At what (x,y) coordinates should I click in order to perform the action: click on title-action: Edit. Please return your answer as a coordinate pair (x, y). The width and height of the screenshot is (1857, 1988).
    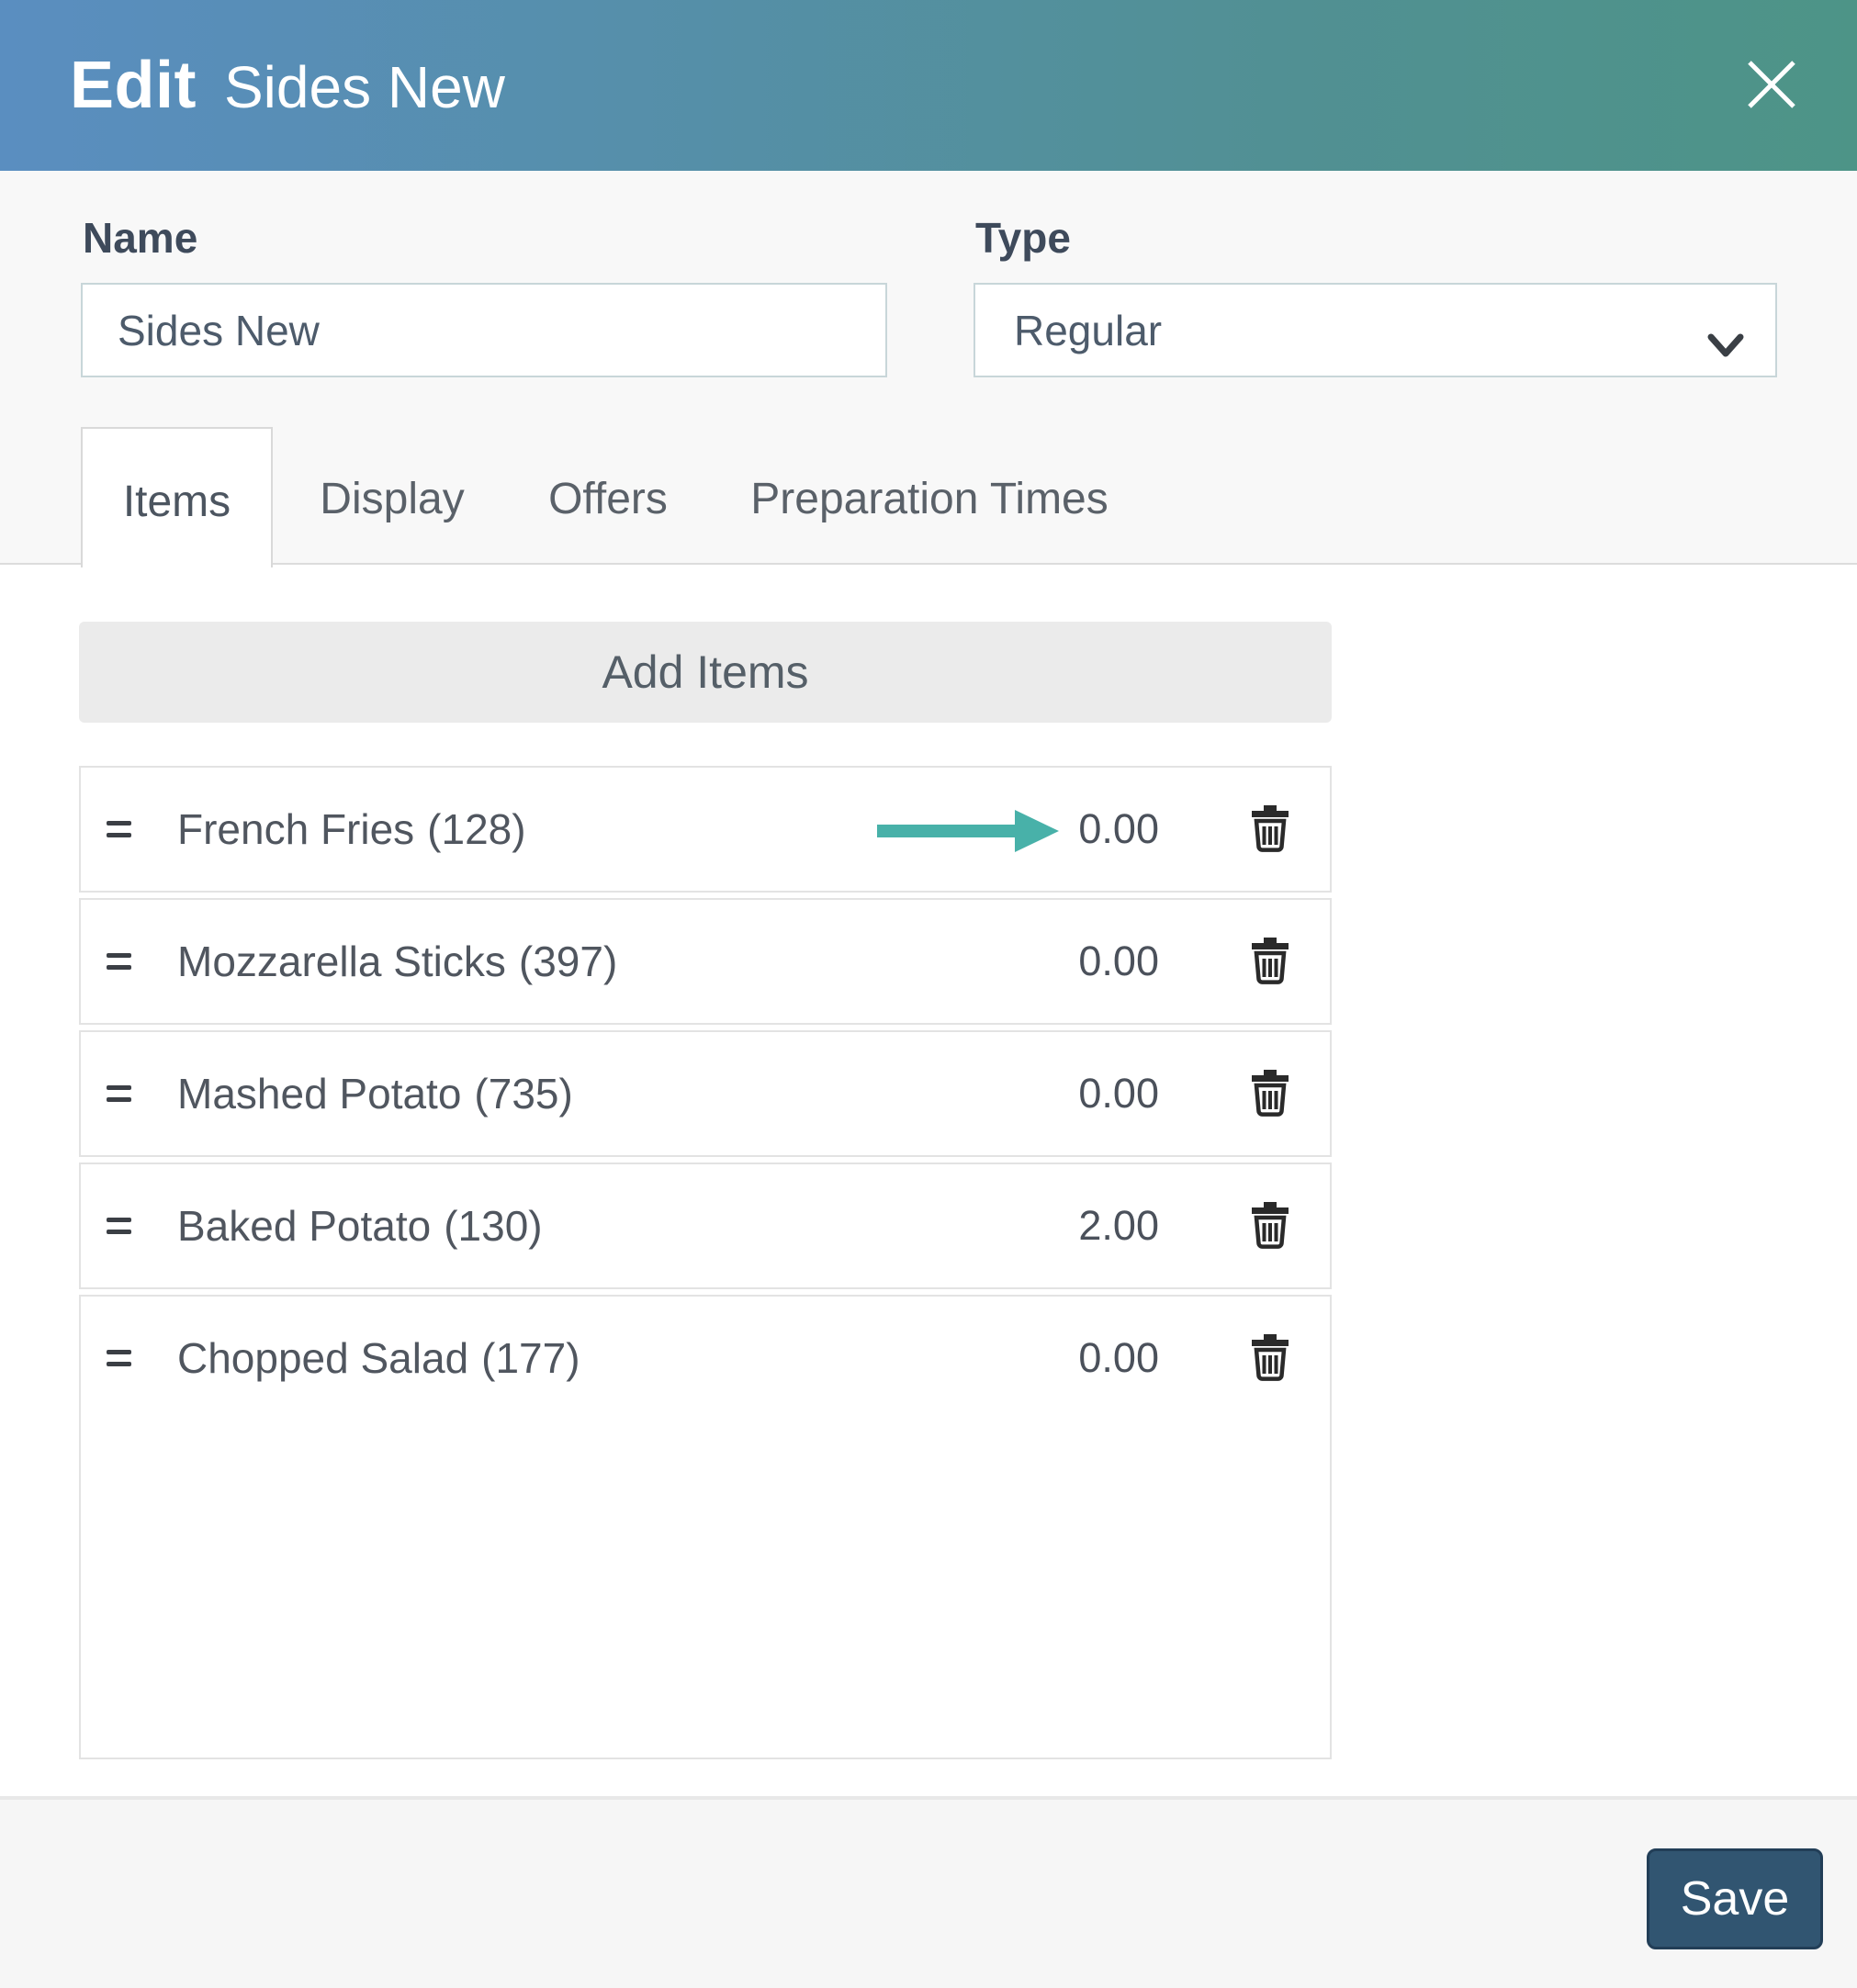
    Looking at the image, I should click on (133, 86).